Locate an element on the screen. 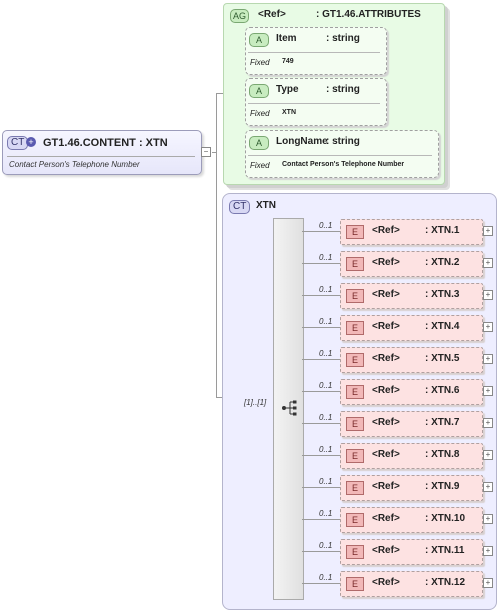 The image size is (500, 613). element-xtn-10: E <Ref>: XTN.10 is located at coordinates (411, 520).